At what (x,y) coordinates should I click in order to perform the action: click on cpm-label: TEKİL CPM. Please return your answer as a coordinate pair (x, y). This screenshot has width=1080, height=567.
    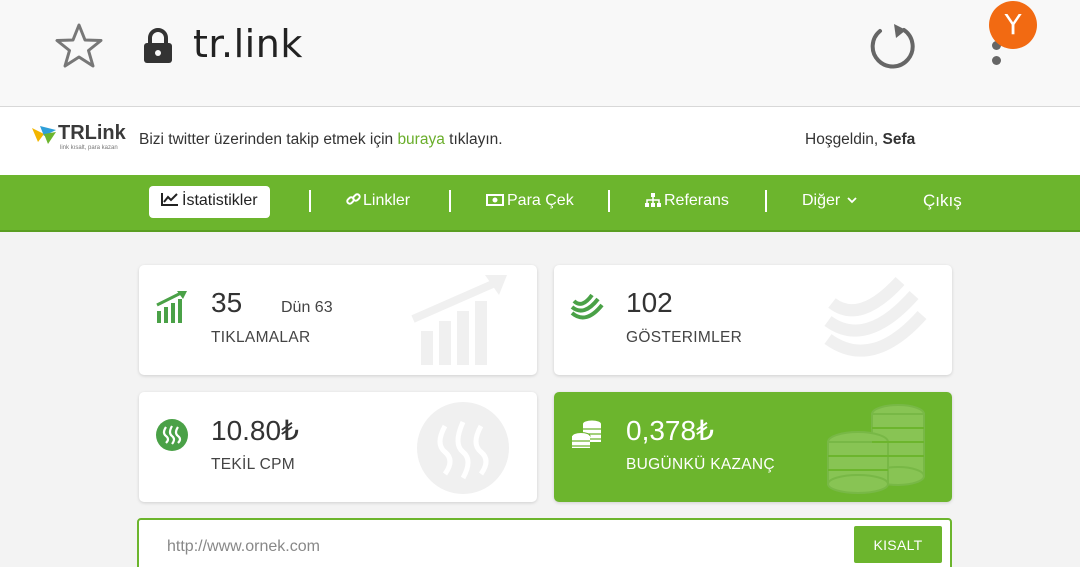
    Looking at the image, I should click on (253, 464).